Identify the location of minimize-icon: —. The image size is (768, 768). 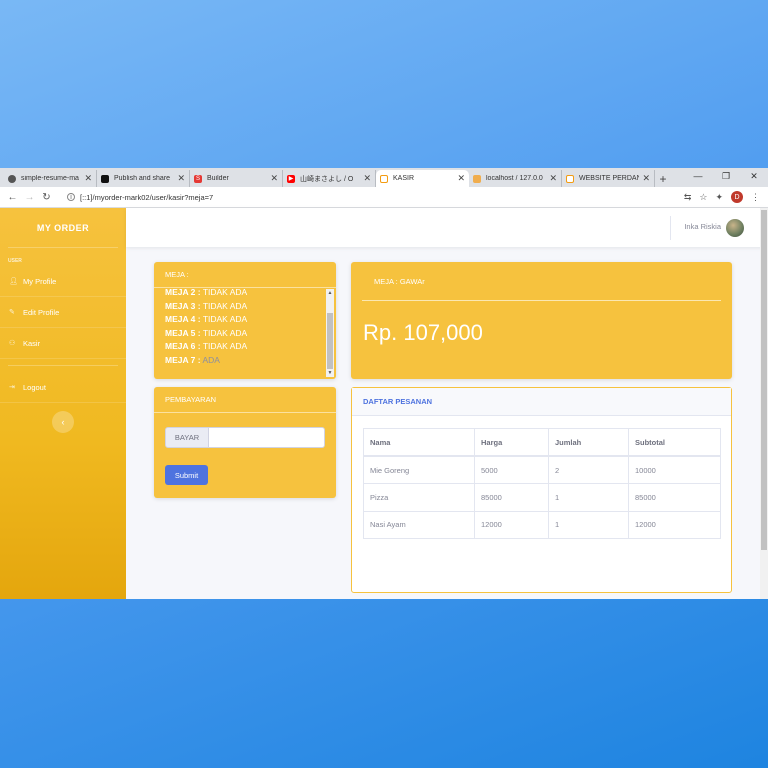
(698, 177).